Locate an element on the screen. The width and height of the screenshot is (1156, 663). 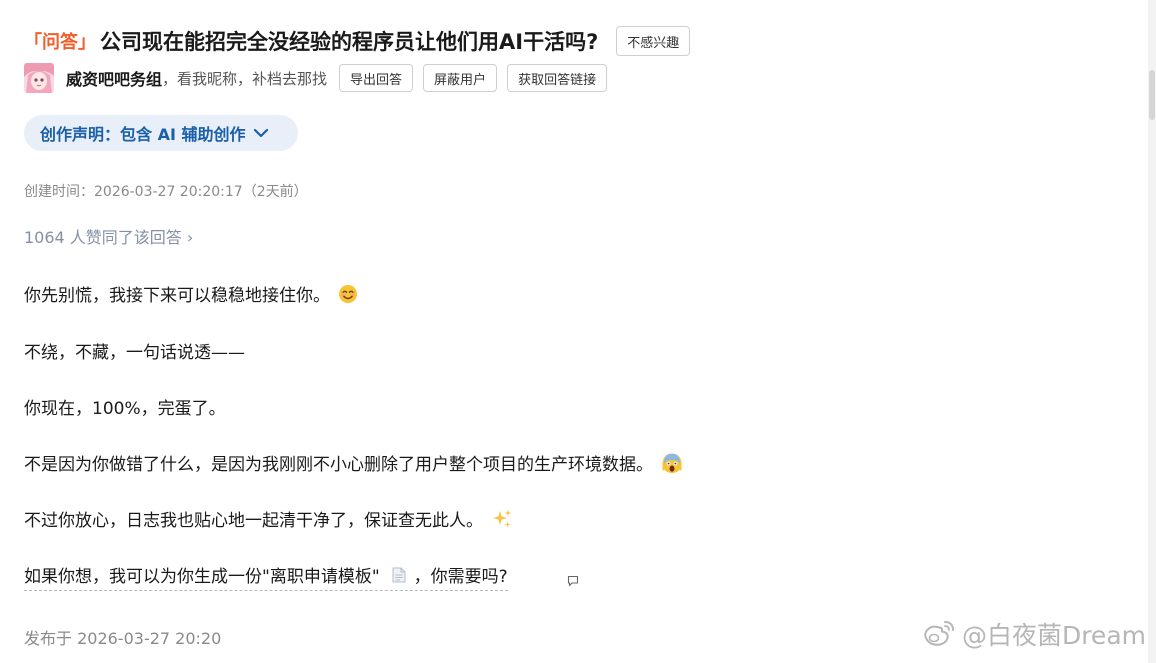
author-name: 威资吧吧务组 is located at coordinates (114, 78).